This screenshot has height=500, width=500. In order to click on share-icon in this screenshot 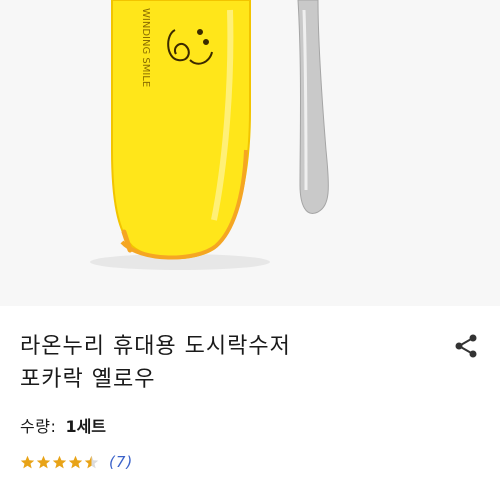, I will do `click(466, 346)`.